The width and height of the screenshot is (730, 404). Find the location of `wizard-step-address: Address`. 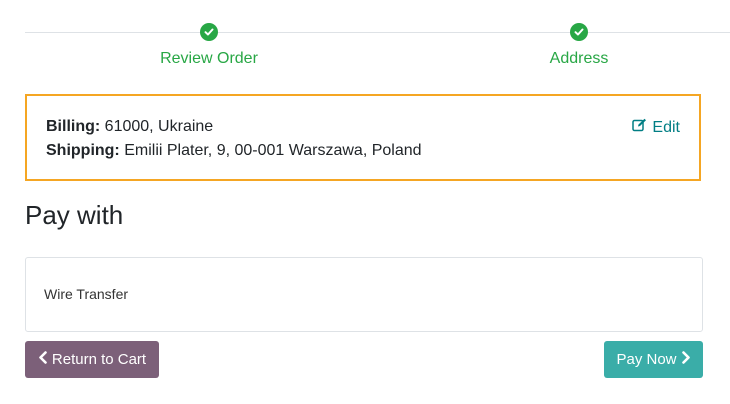

wizard-step-address: Address is located at coordinates (579, 45).